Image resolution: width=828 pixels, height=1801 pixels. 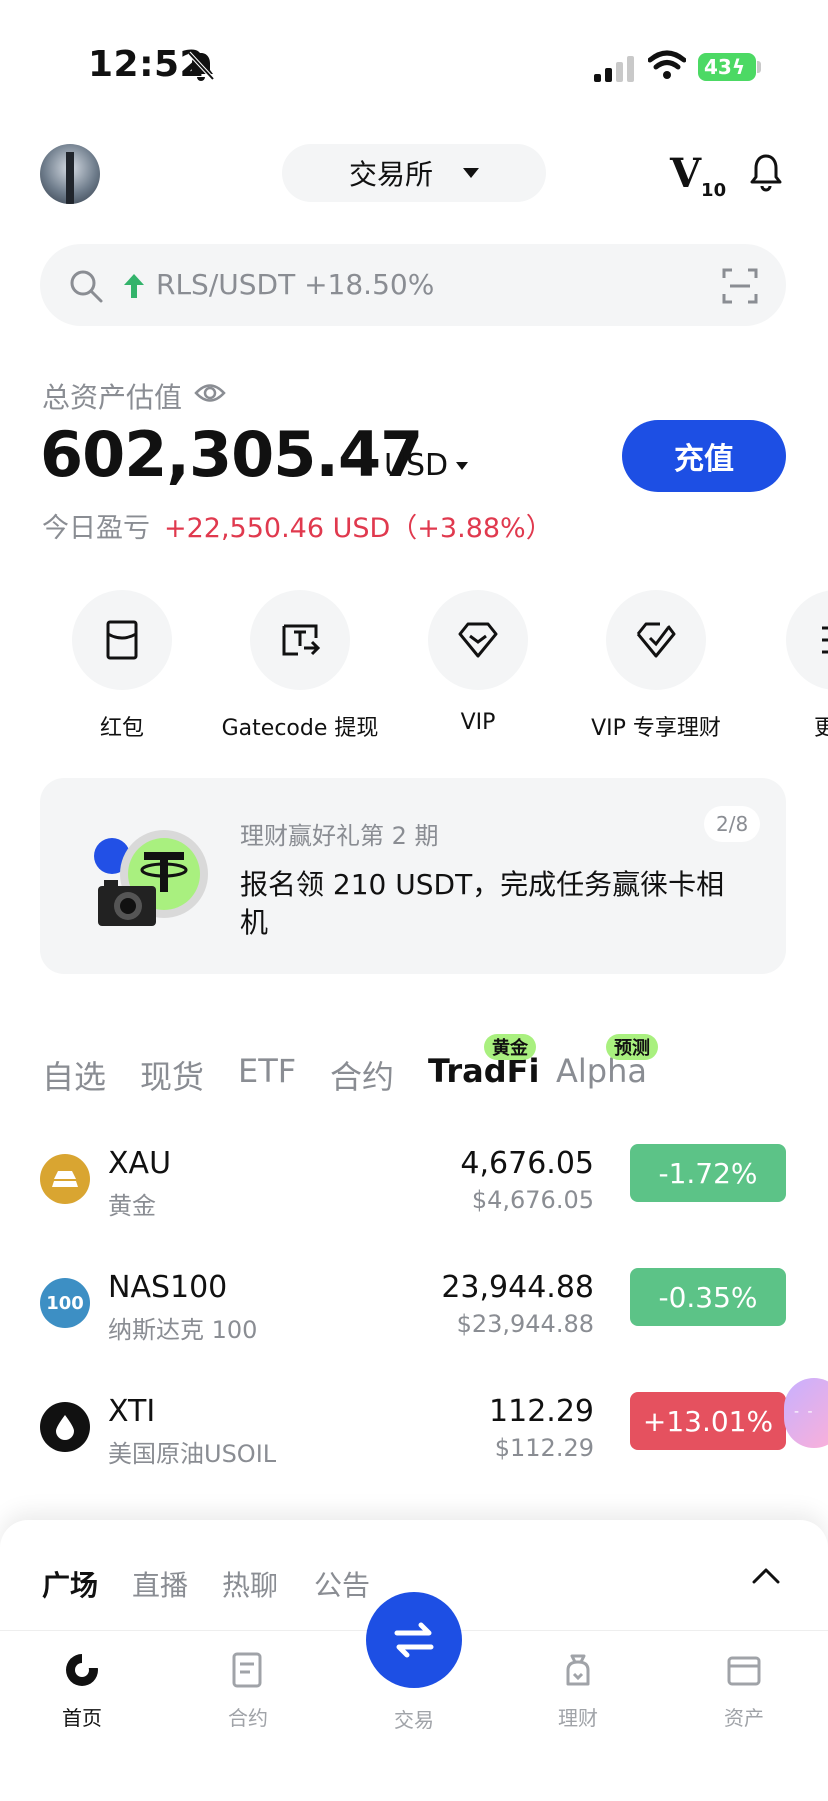 What do you see at coordinates (632, 1047) in the screenshot?
I see `tab-alpha-badge: 预测` at bounding box center [632, 1047].